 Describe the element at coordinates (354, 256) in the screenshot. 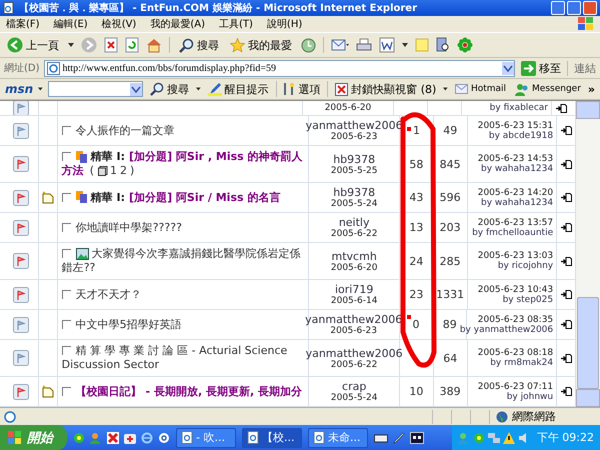

I see `author-link: mtvcmh` at that location.